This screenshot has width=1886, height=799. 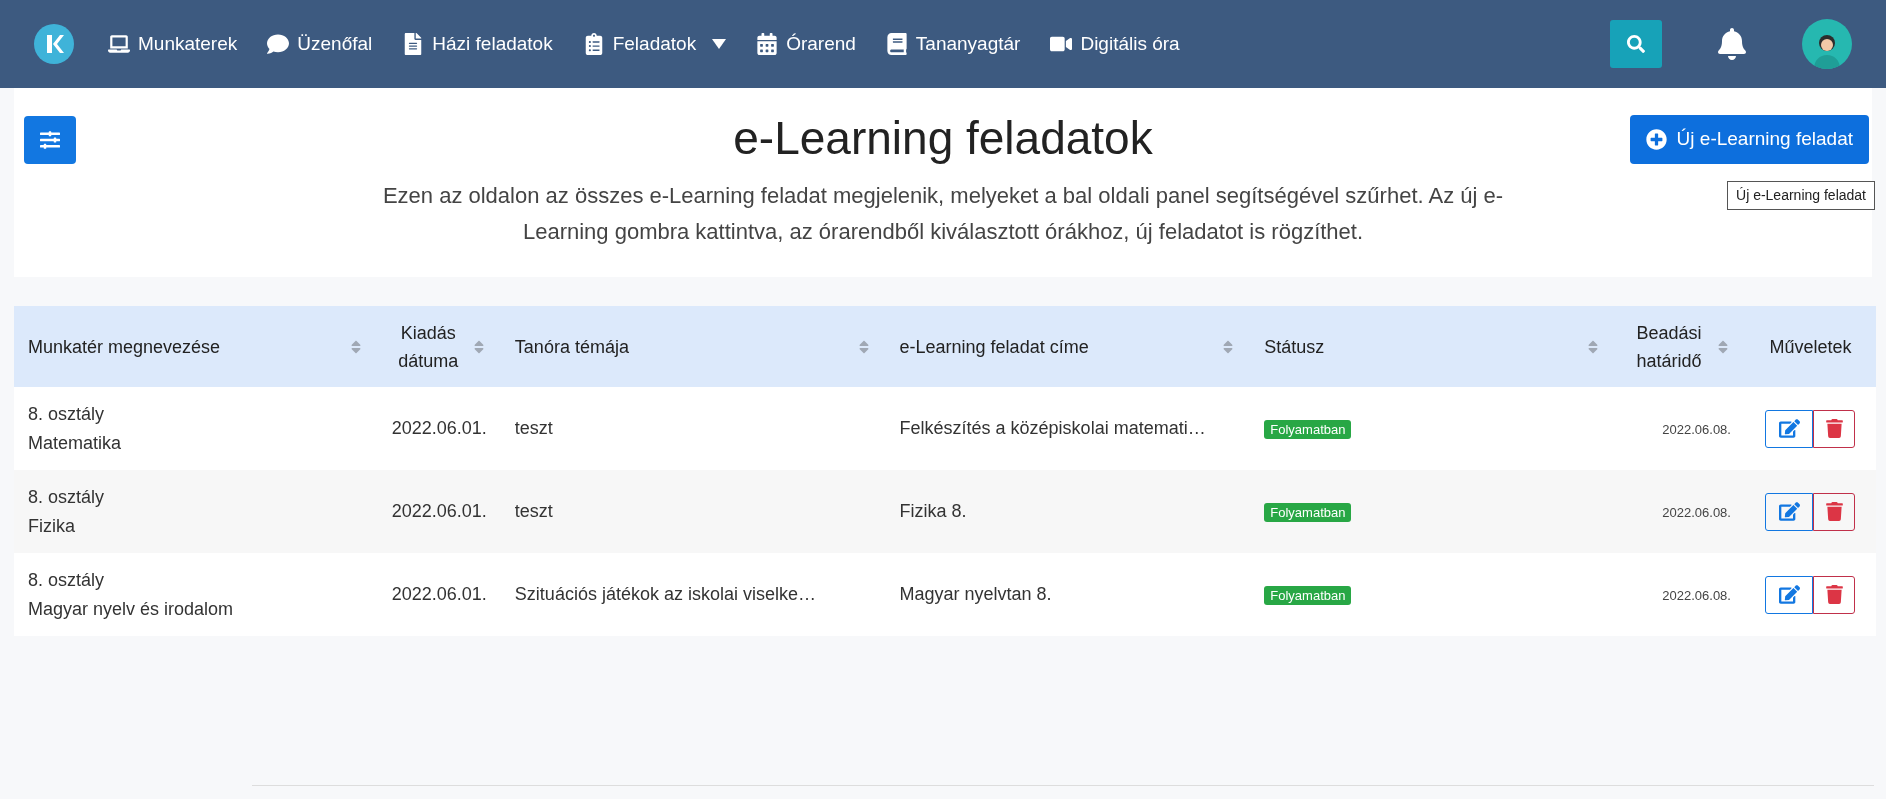 I want to click on nav-link: Munkaterek, so click(x=173, y=44).